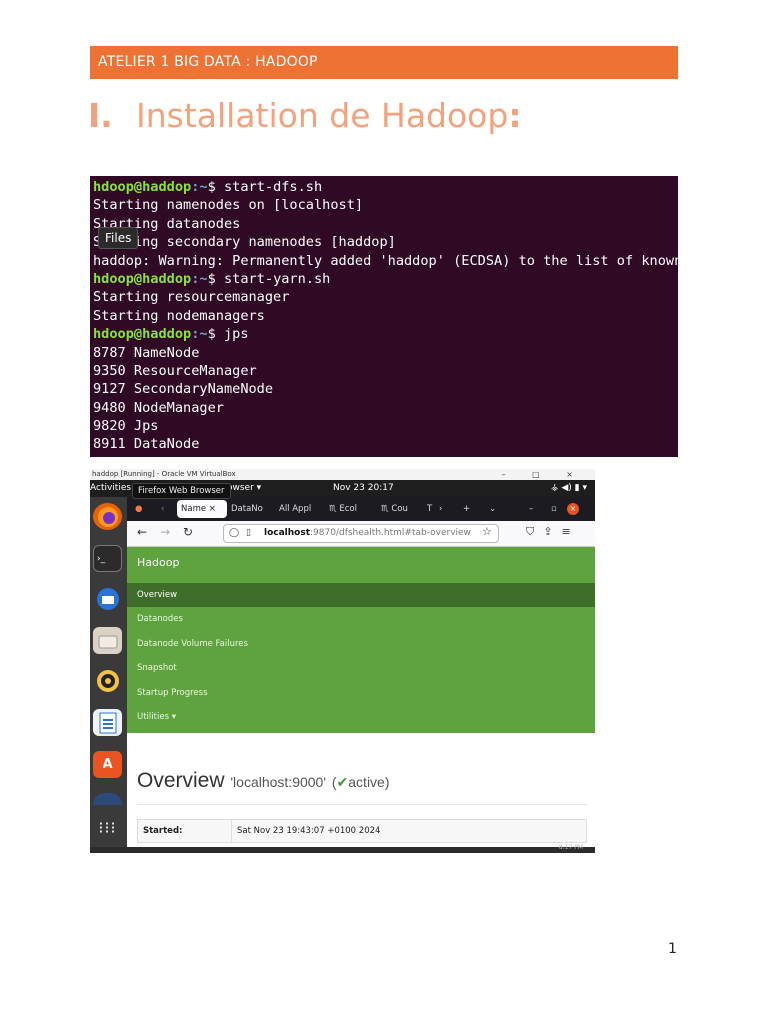  I want to click on tab-namenode: Name ×, so click(202, 509).